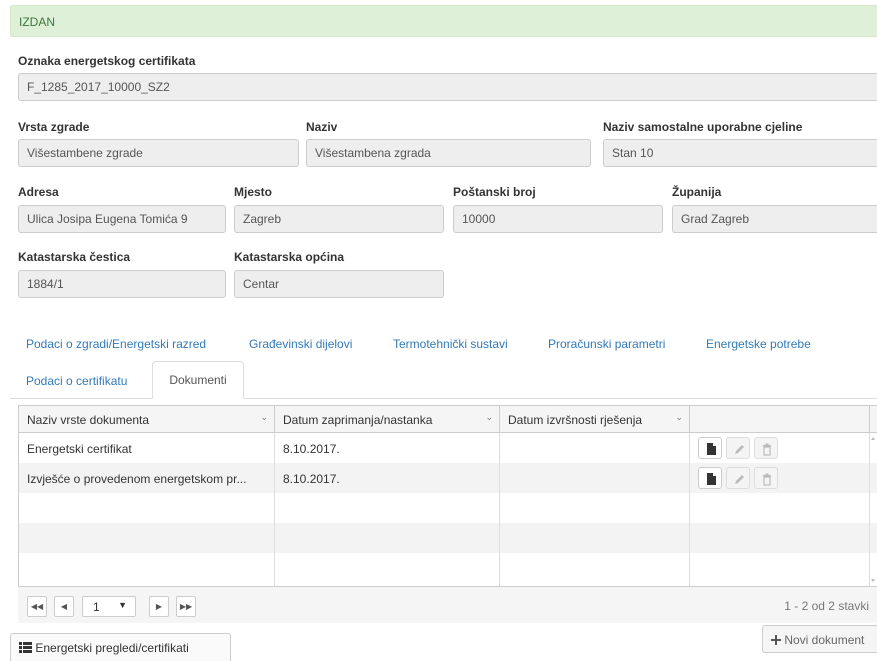  What do you see at coordinates (37, 606) in the screenshot?
I see `first-page-button: ◀◀` at bounding box center [37, 606].